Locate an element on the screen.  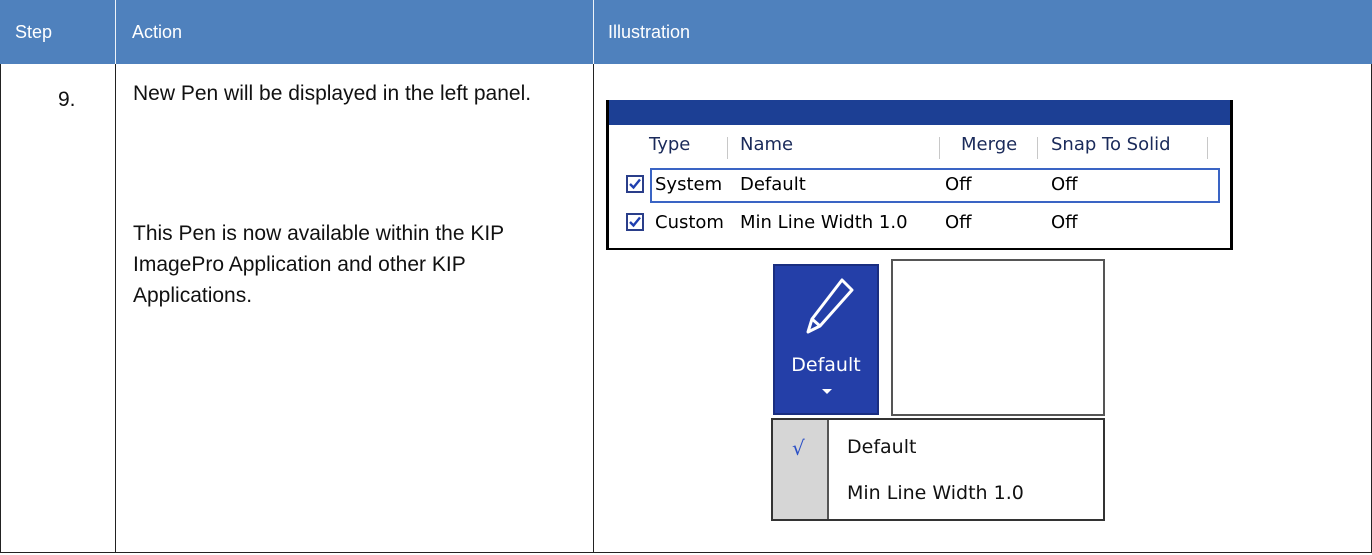
step-number: 9. is located at coordinates (67, 99).